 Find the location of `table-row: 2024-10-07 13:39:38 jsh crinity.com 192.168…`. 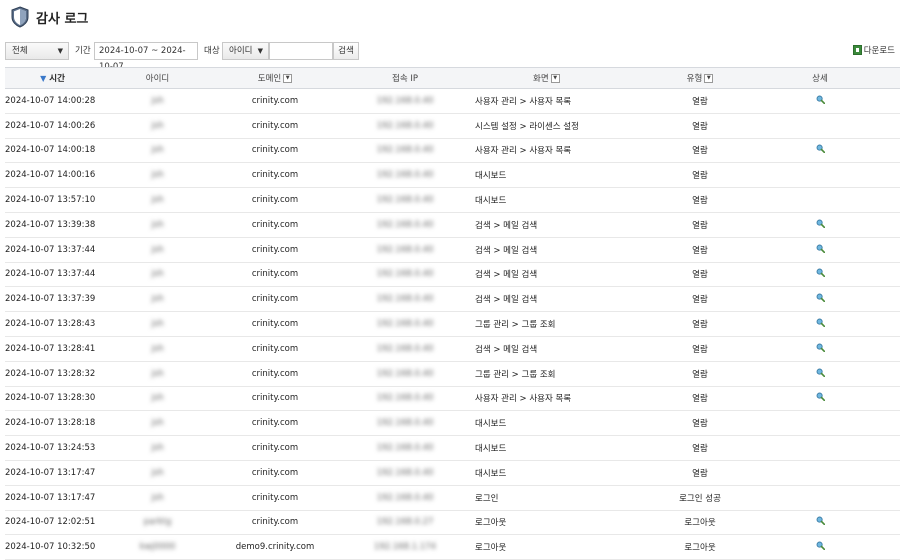

table-row: 2024-10-07 13:39:38 jsh crinity.com 192.168… is located at coordinates (452, 225).